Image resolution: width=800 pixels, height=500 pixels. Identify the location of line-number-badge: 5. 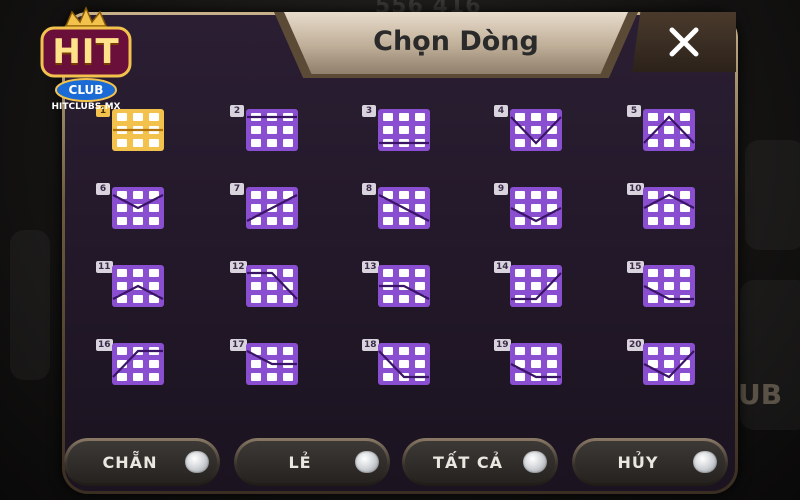
(634, 111).